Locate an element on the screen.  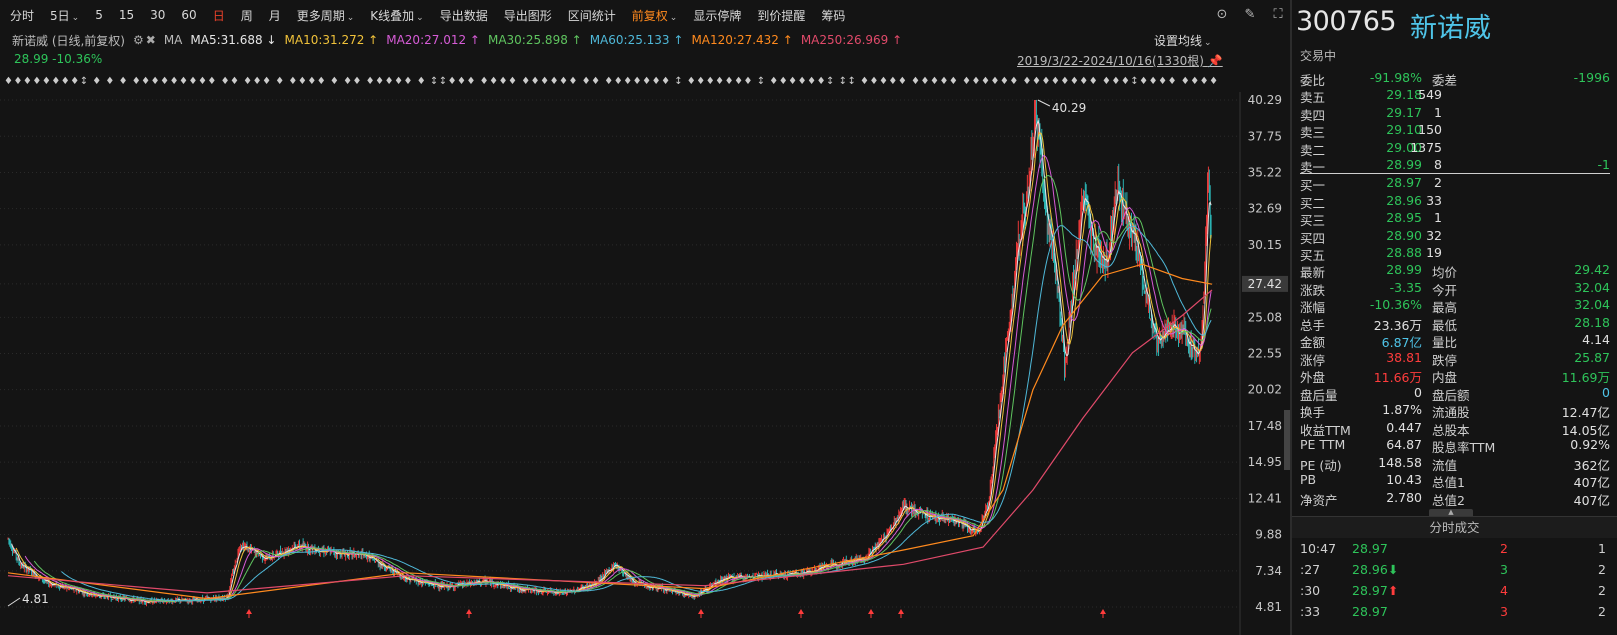
bid-price: 28.90 is located at coordinates (1404, 235).